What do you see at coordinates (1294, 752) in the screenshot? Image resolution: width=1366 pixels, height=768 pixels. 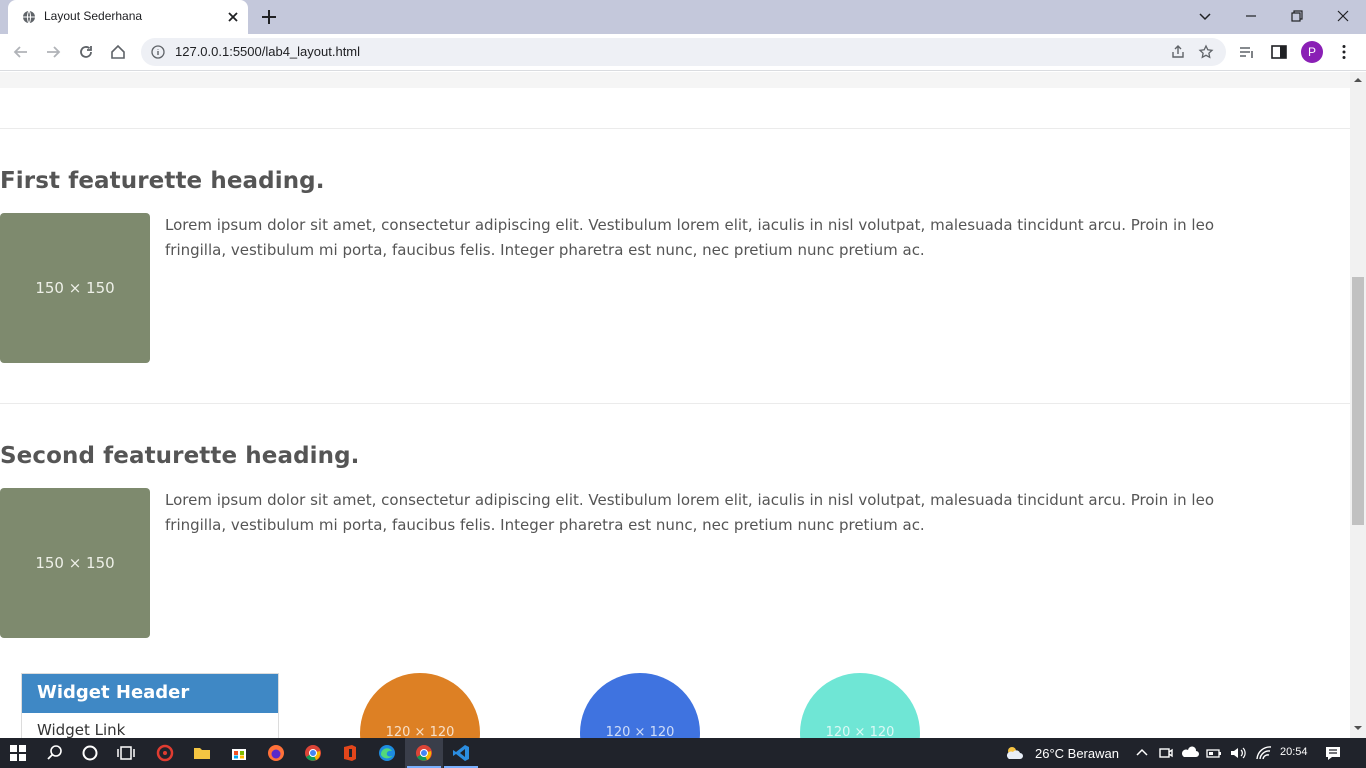 I see `clock-time: 20:54` at bounding box center [1294, 752].